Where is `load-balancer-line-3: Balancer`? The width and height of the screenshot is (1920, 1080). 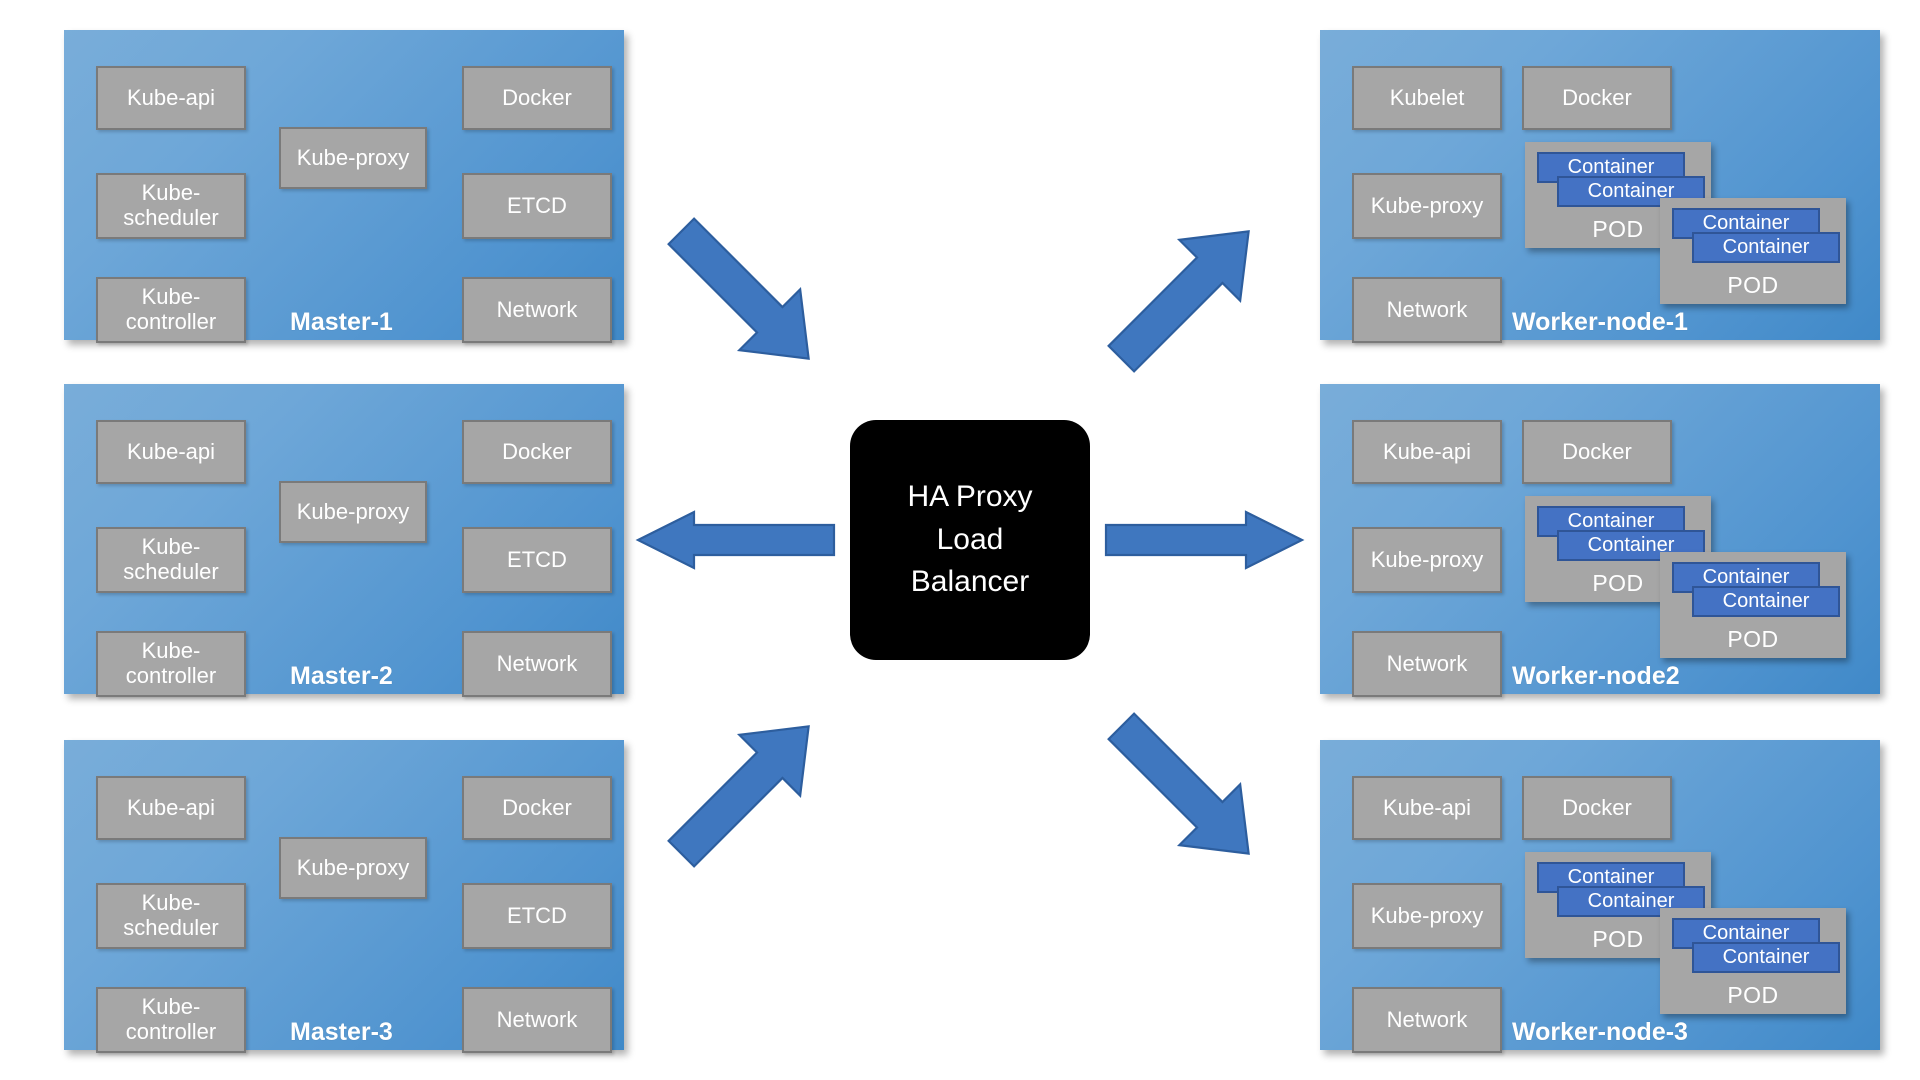
load-balancer-line-3: Balancer is located at coordinates (970, 582).